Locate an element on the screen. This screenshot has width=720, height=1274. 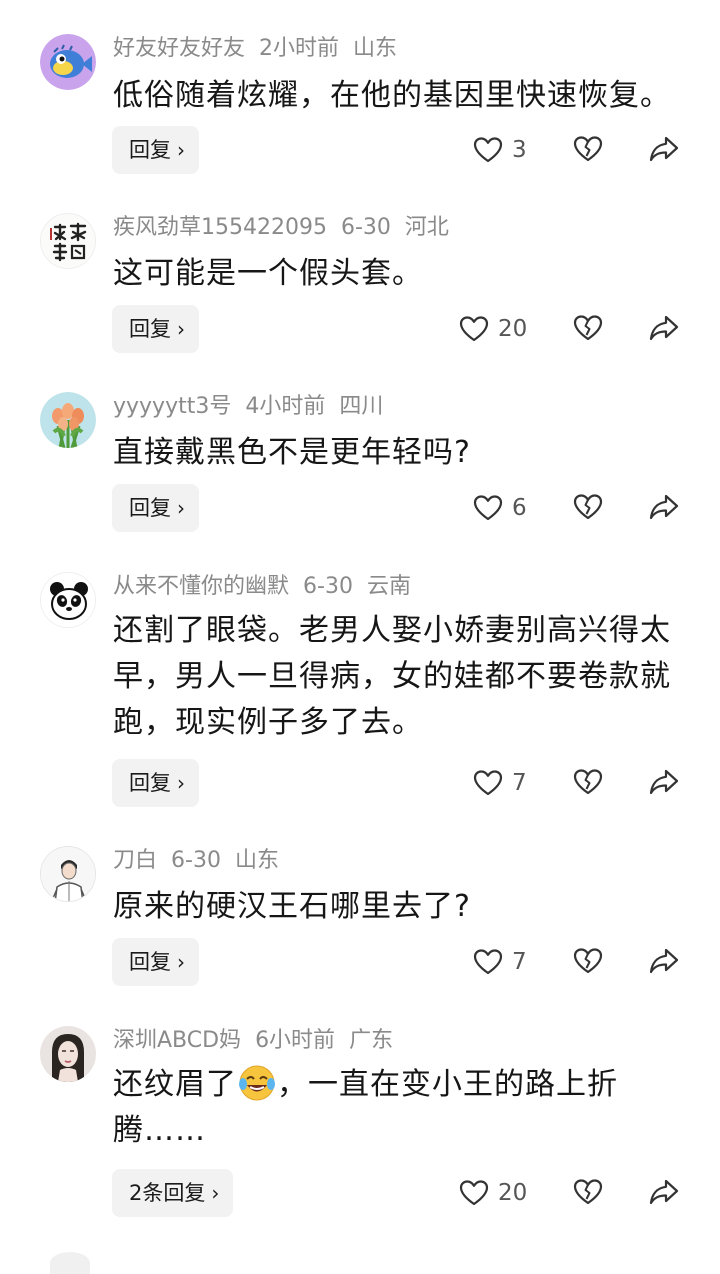
comment-text: 这可能是一个假头套。 is located at coordinates (403, 274).